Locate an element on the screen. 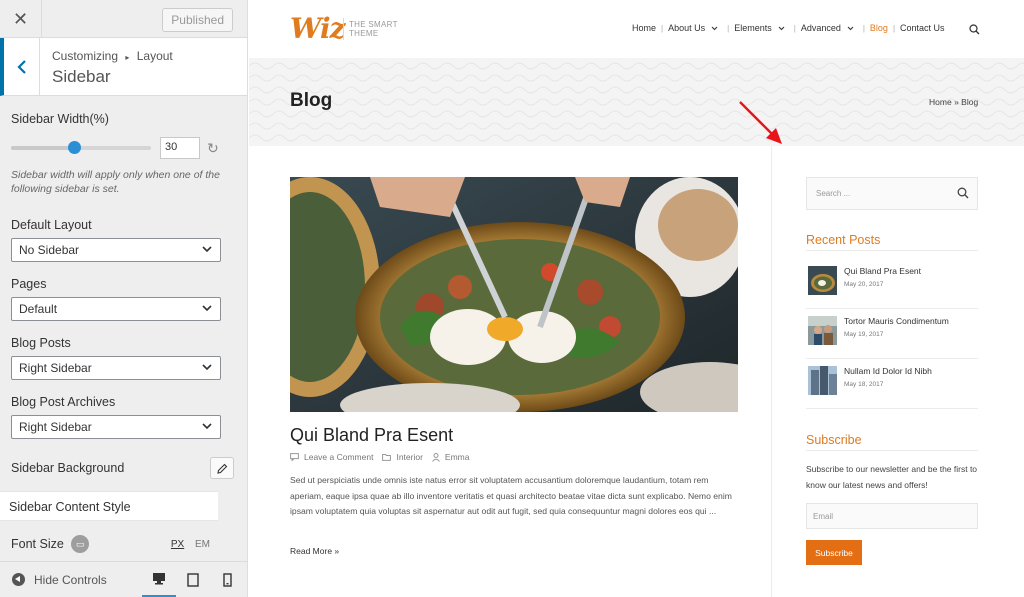  recent-post-item: Tortor Mauris Condimentum May 19, 2017 is located at coordinates (892, 334).